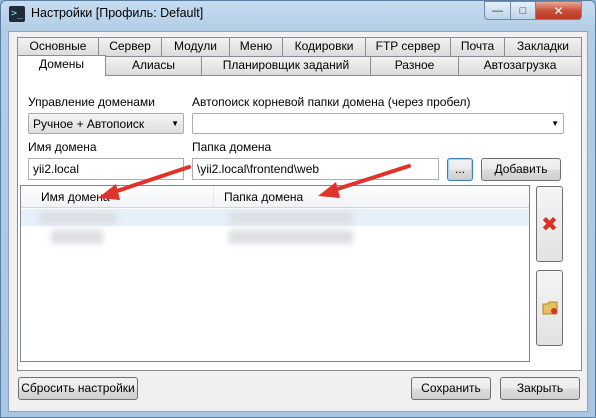  I want to click on save-button: Сохранить, so click(451, 388).